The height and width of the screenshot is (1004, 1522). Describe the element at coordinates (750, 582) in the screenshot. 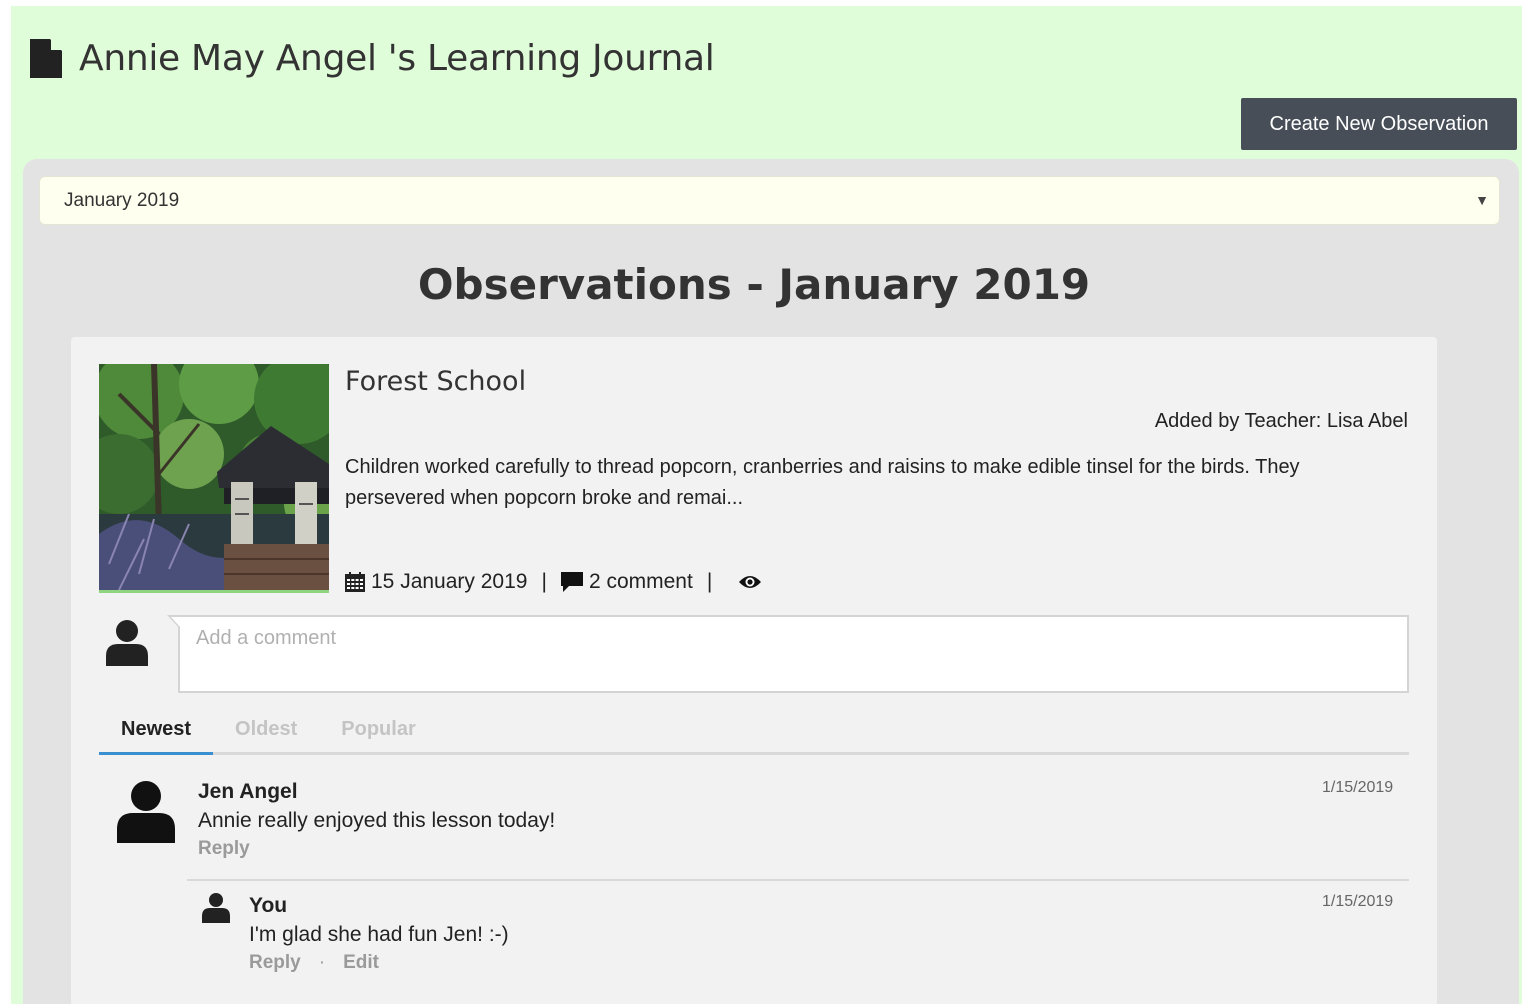

I see `eye-icon` at that location.